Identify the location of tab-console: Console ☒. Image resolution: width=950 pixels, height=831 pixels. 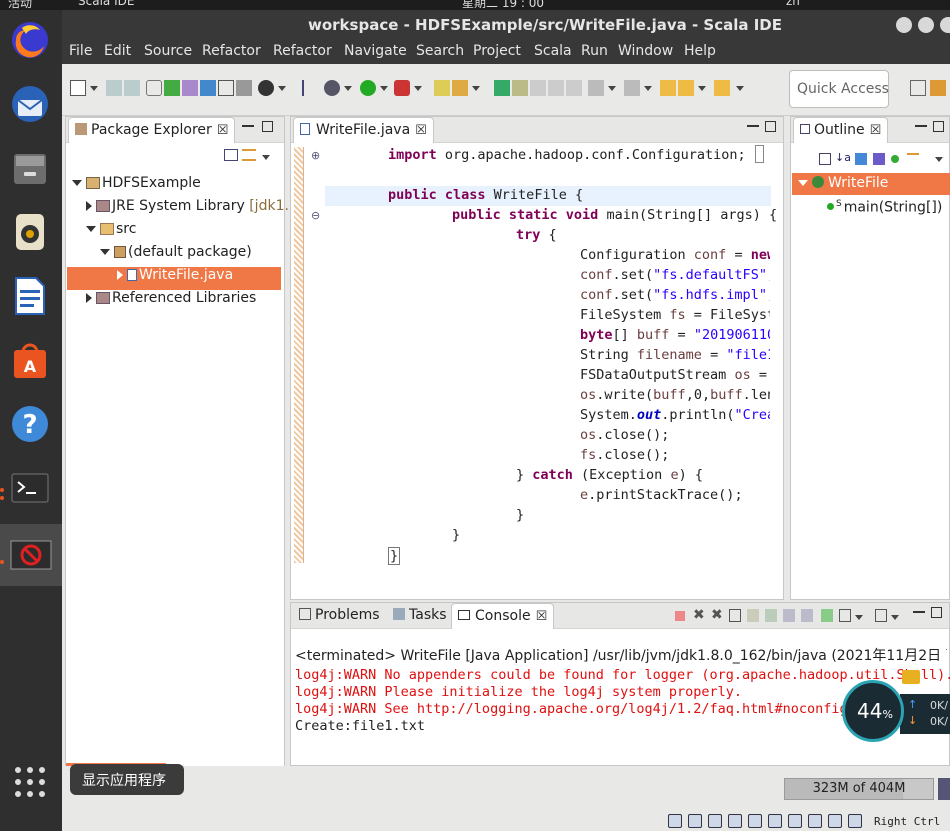
(503, 616).